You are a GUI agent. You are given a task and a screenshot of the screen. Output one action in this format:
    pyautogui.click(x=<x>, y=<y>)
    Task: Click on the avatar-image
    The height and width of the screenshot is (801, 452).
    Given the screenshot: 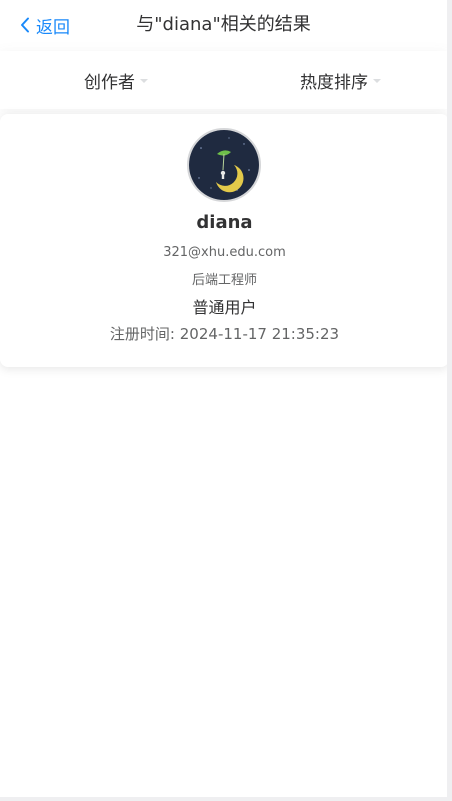 What is the action you would take?
    pyautogui.click(x=224, y=165)
    